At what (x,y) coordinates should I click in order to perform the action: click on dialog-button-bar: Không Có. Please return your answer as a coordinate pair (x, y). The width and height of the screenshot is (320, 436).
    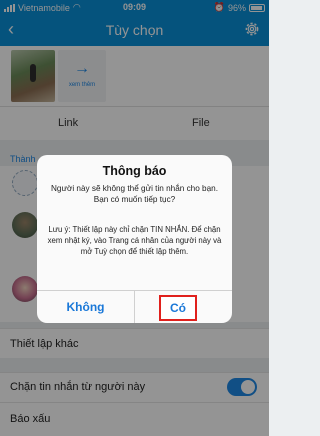
    Looking at the image, I should click on (134, 306).